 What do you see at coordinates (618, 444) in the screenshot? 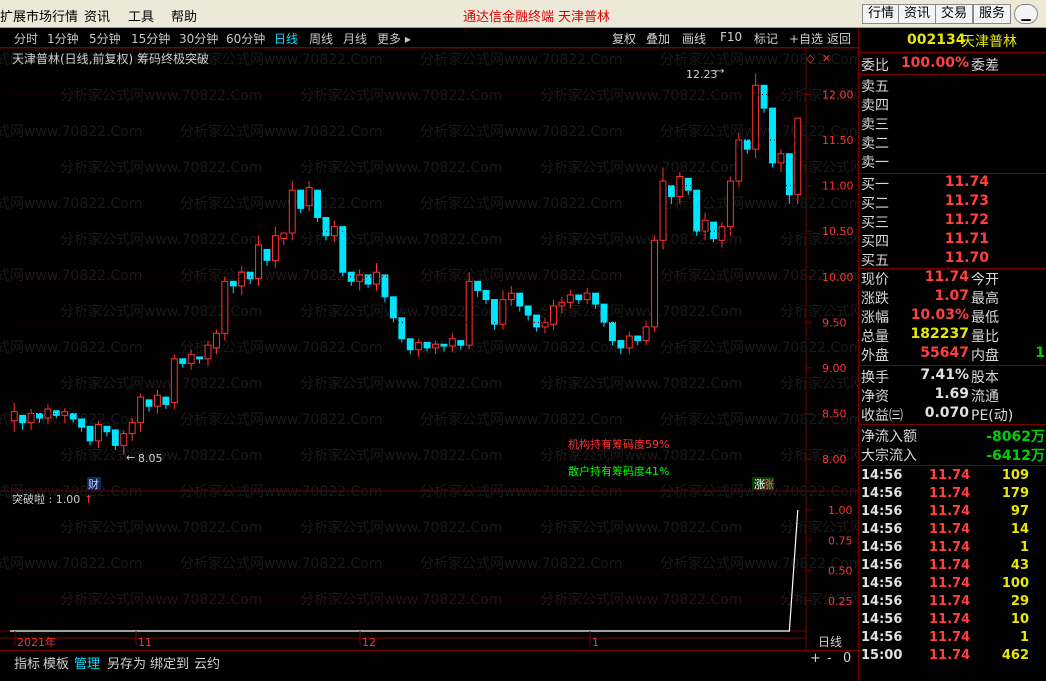
I see `institution-chip-label: 机构持有筹码度59%` at bounding box center [618, 444].